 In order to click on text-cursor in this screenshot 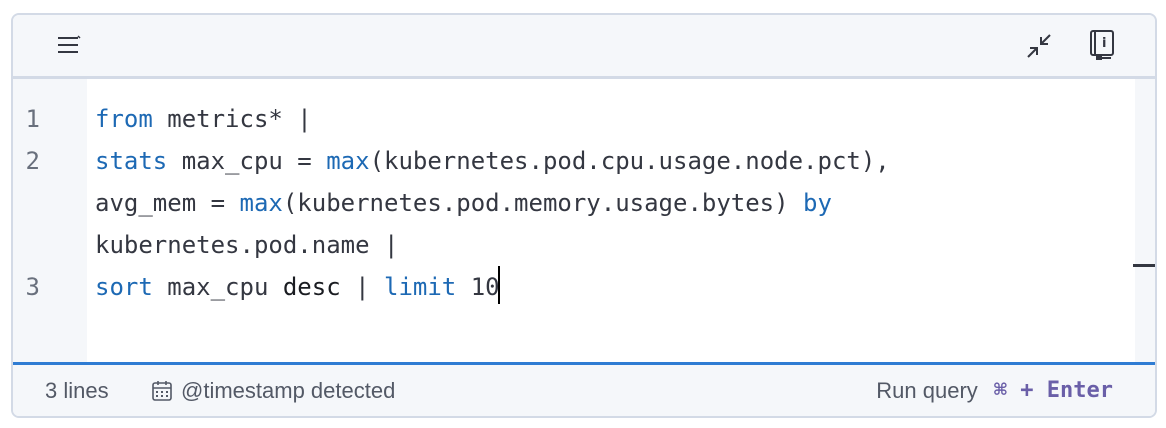, I will do `click(498, 285)`.